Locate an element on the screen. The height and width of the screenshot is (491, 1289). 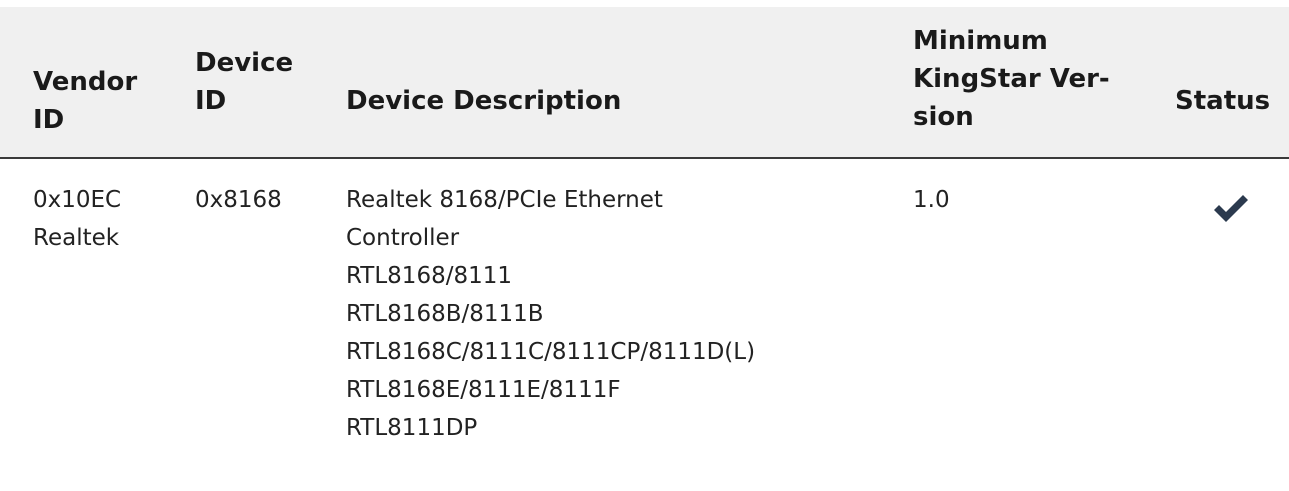
description-line: RTL8168C/8111C/8111CP/8111D(L) is located at coordinates (551, 352).